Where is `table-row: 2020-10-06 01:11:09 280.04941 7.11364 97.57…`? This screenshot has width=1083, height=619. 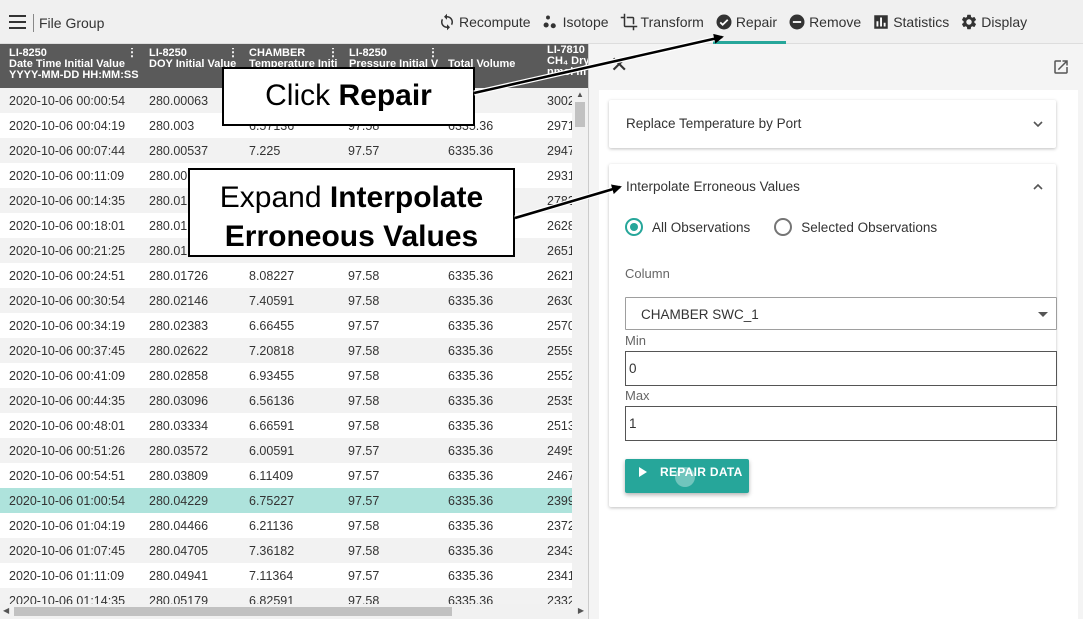
table-row: 2020-10-06 01:11:09 280.04941 7.11364 97.57… is located at coordinates (286, 575).